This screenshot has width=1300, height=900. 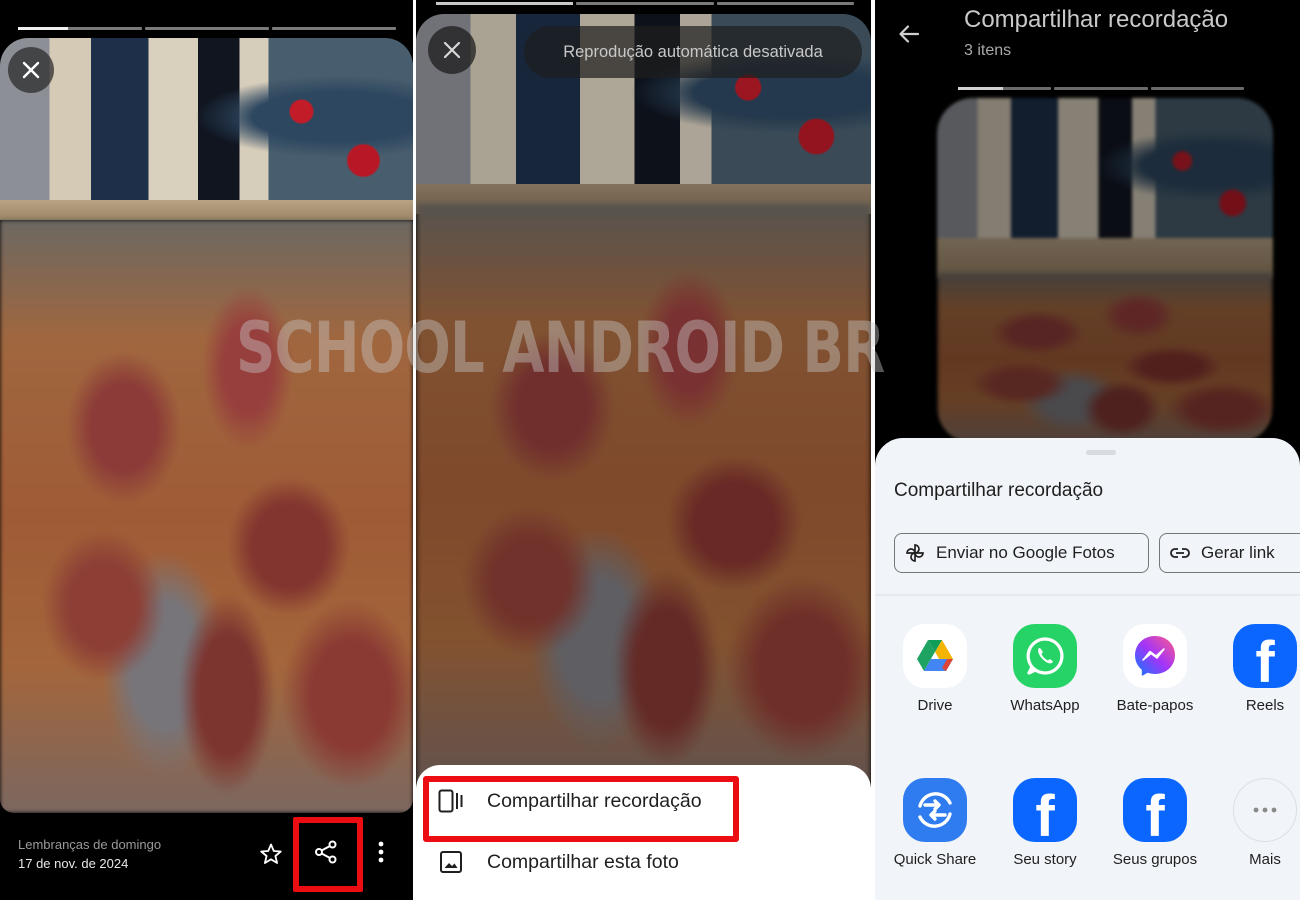 What do you see at coordinates (915, 553) in the screenshot?
I see `pinwheel-icon` at bounding box center [915, 553].